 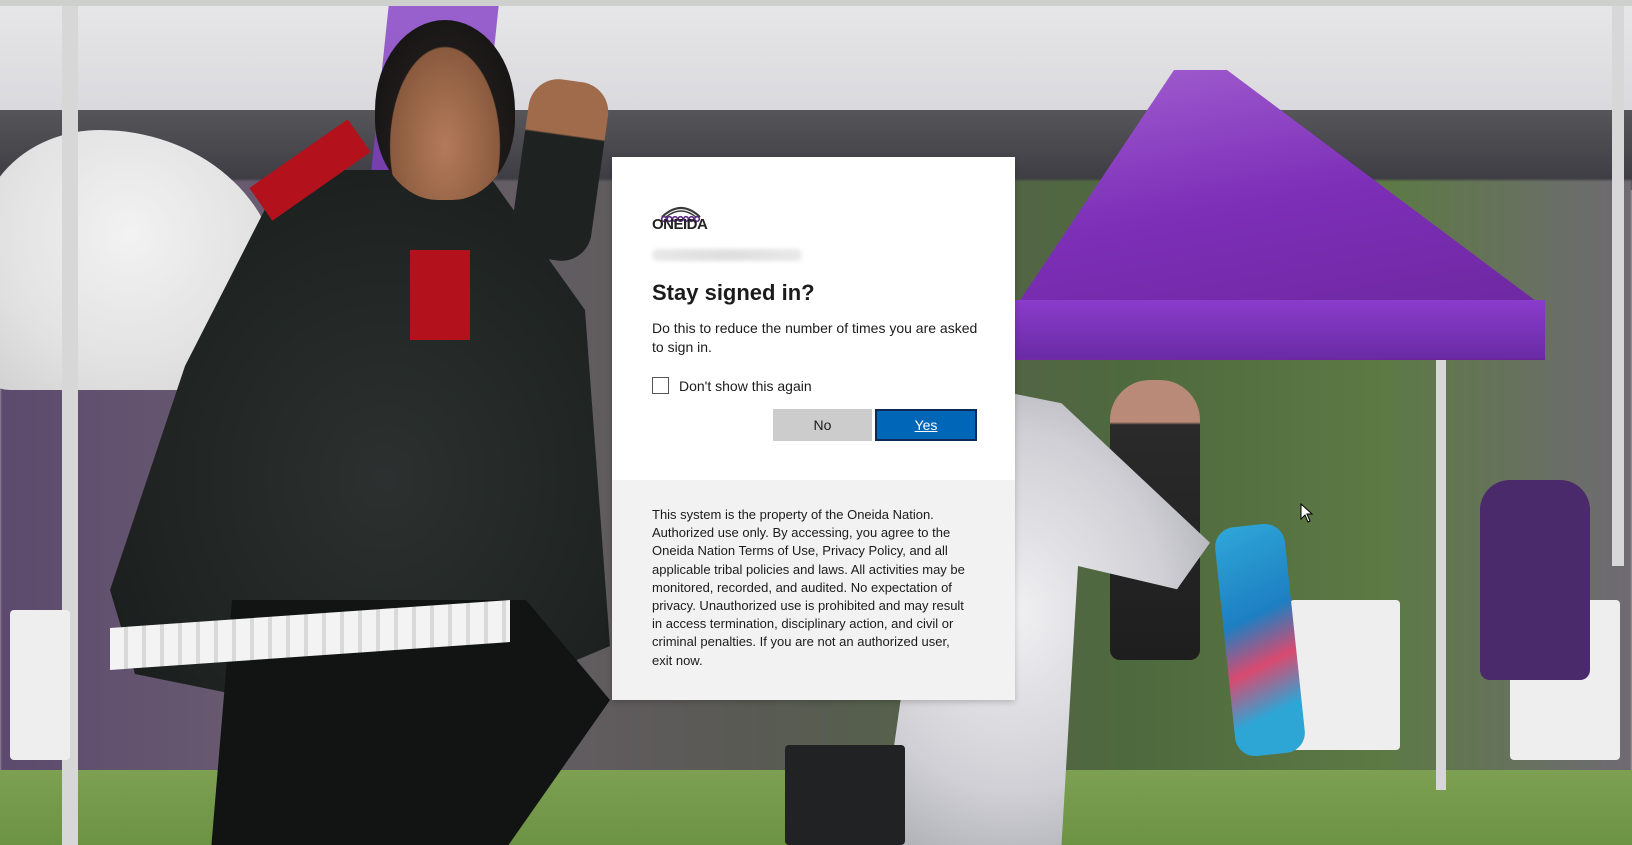 I want to click on bg-red-accent, so click(x=440, y=295).